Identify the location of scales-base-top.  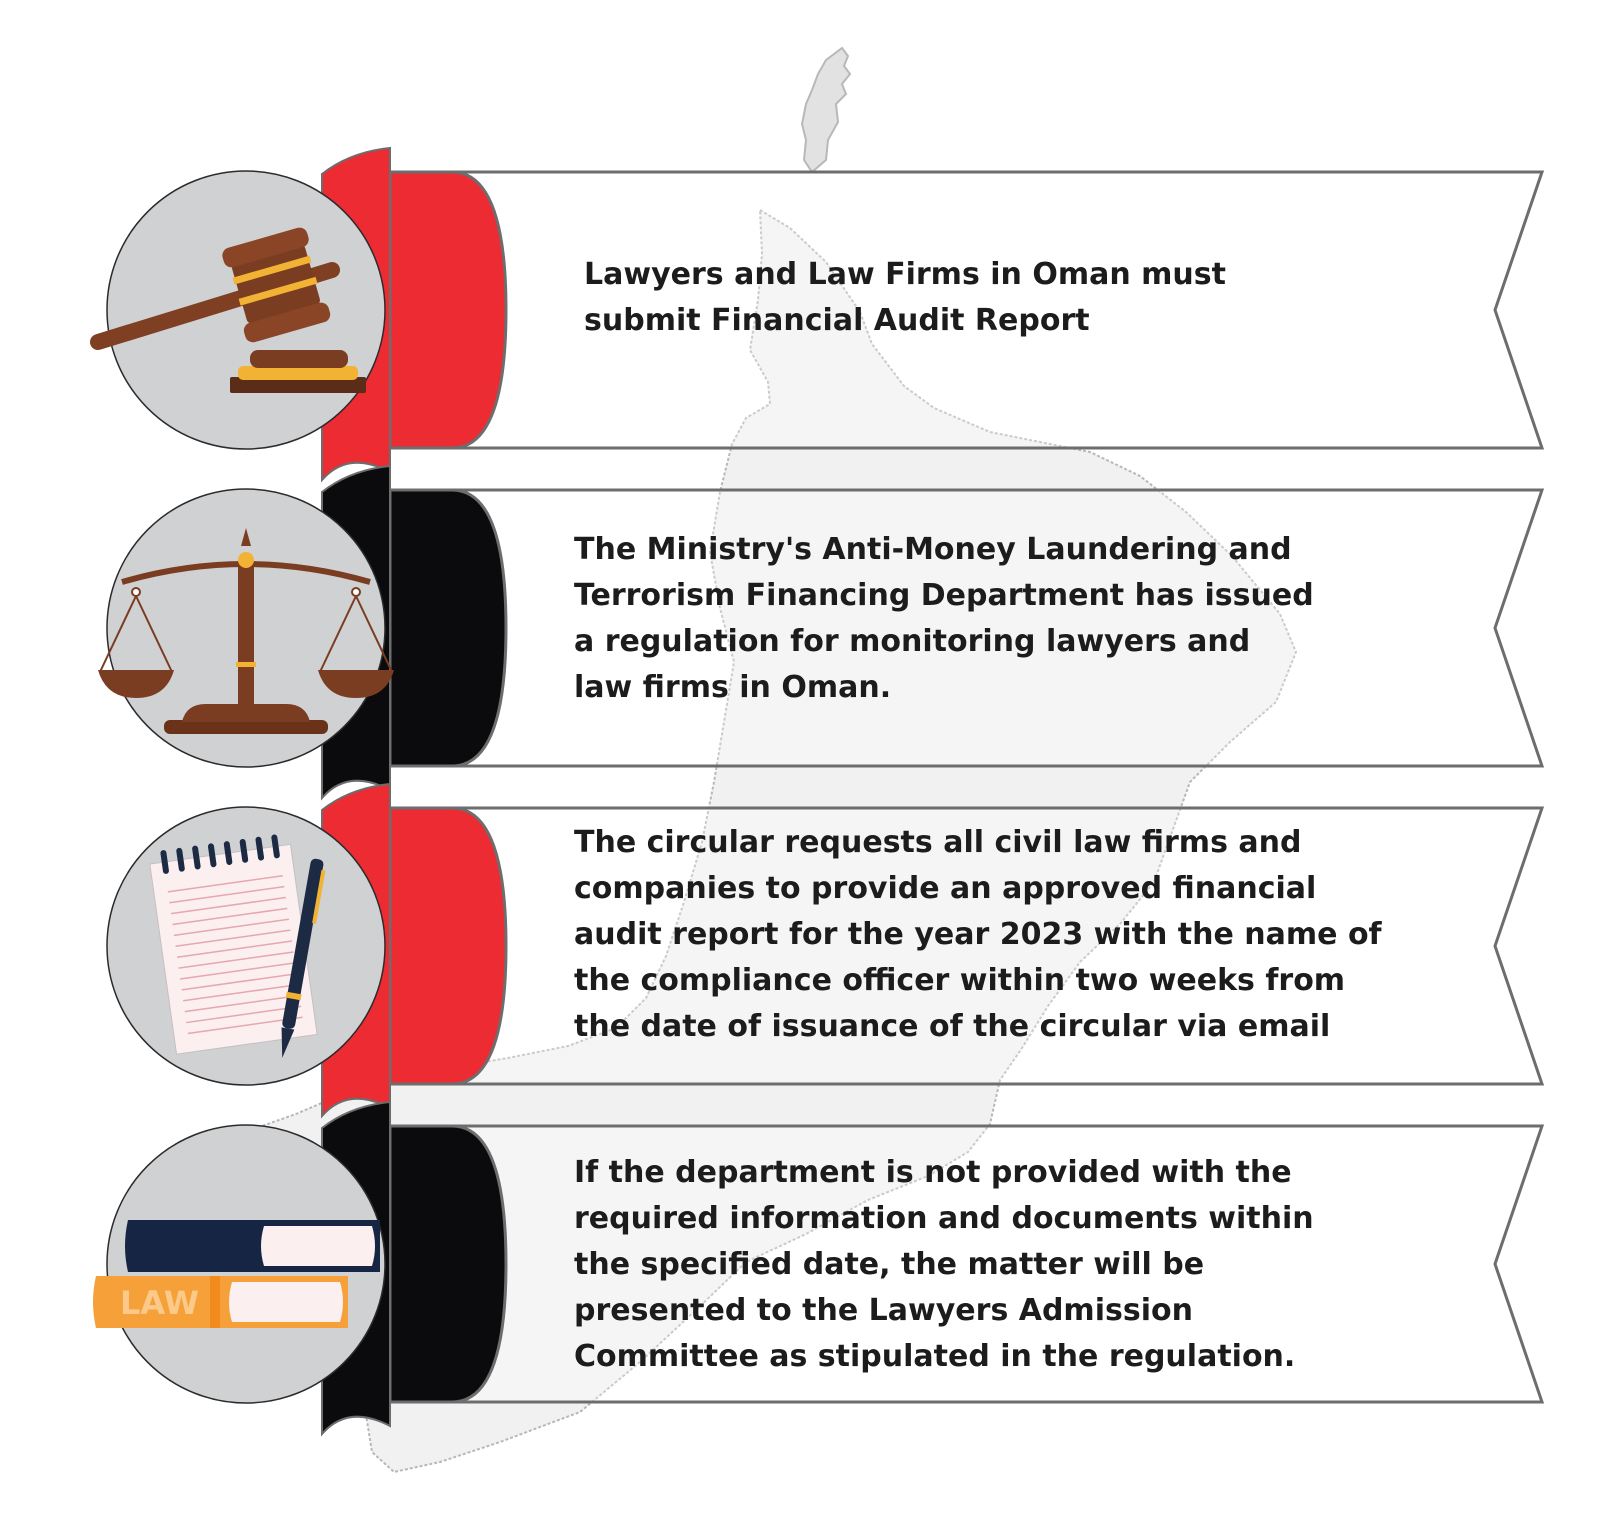
(246, 713).